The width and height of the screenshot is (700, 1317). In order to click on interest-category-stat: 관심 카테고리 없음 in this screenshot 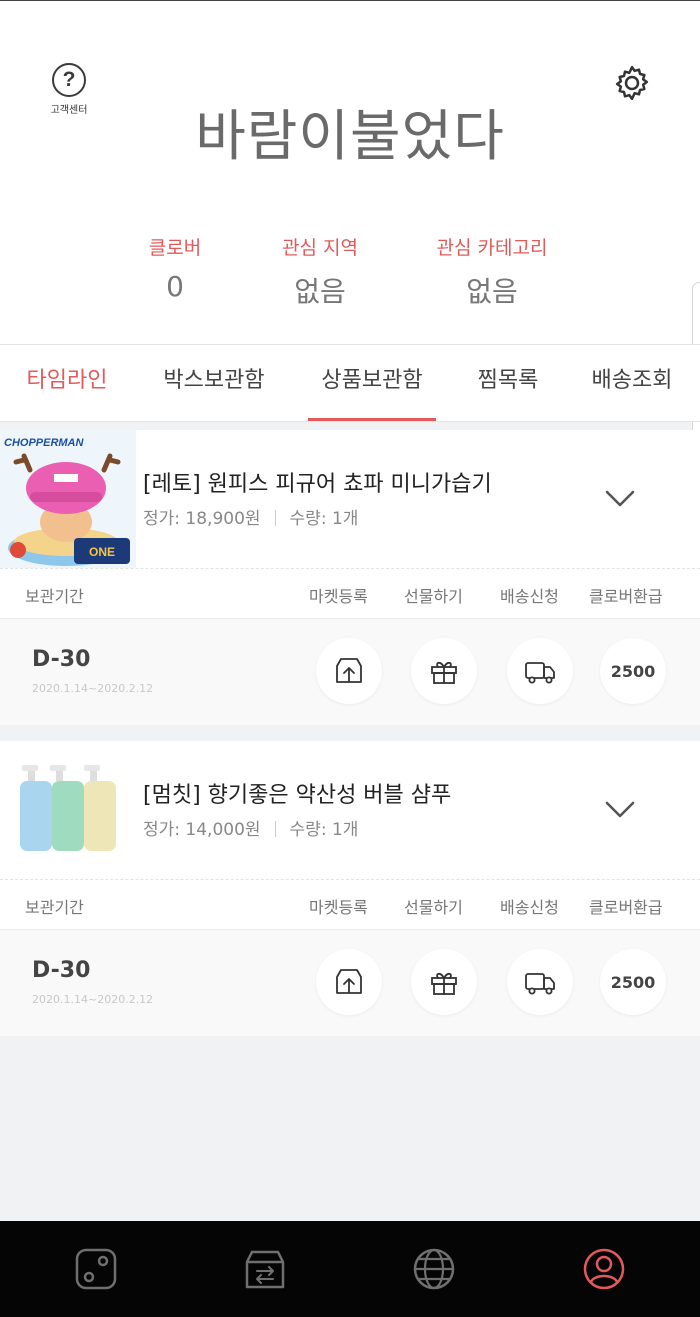, I will do `click(492, 271)`.